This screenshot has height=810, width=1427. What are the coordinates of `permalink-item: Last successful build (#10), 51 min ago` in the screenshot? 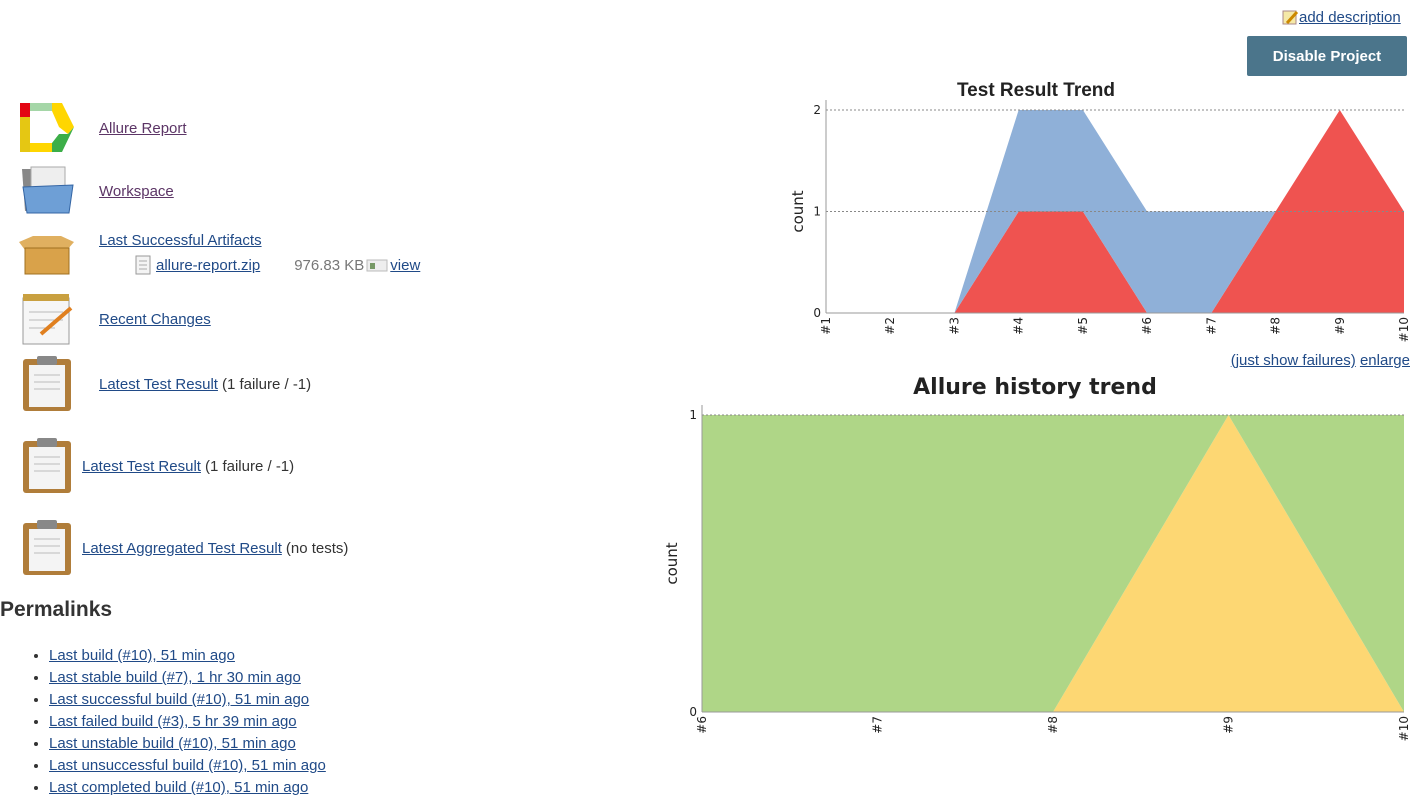 It's located at (187, 700).